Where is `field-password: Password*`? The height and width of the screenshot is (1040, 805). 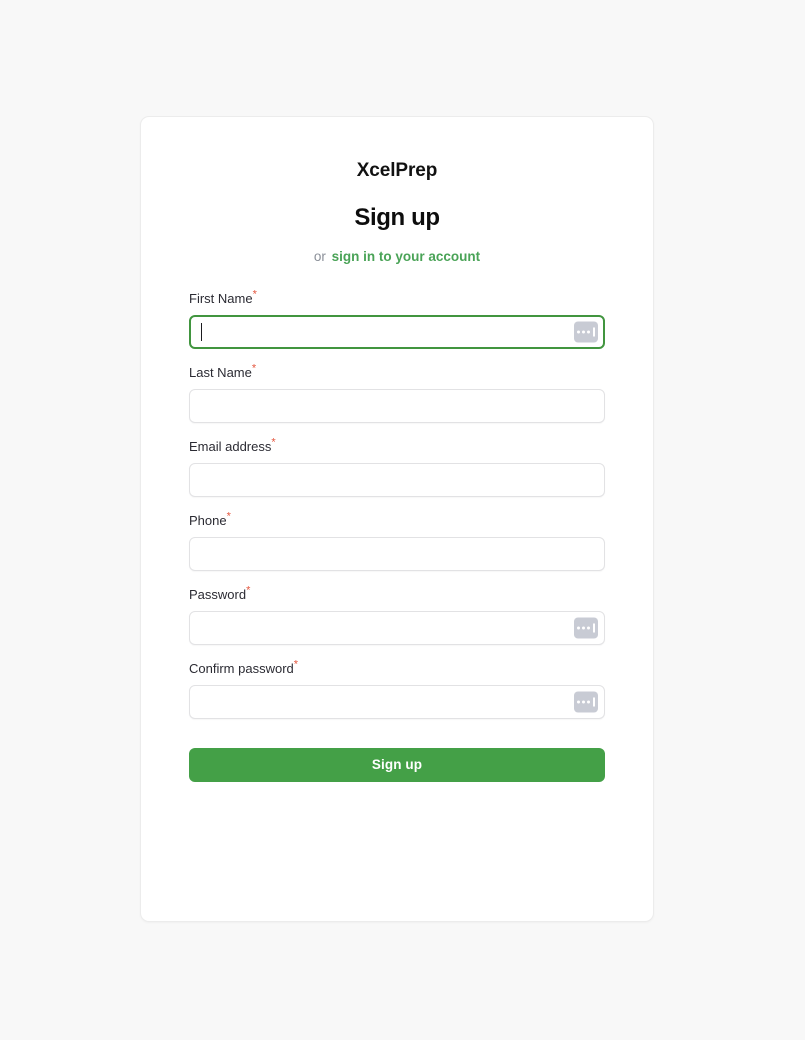
field-password: Password* is located at coordinates (397, 615).